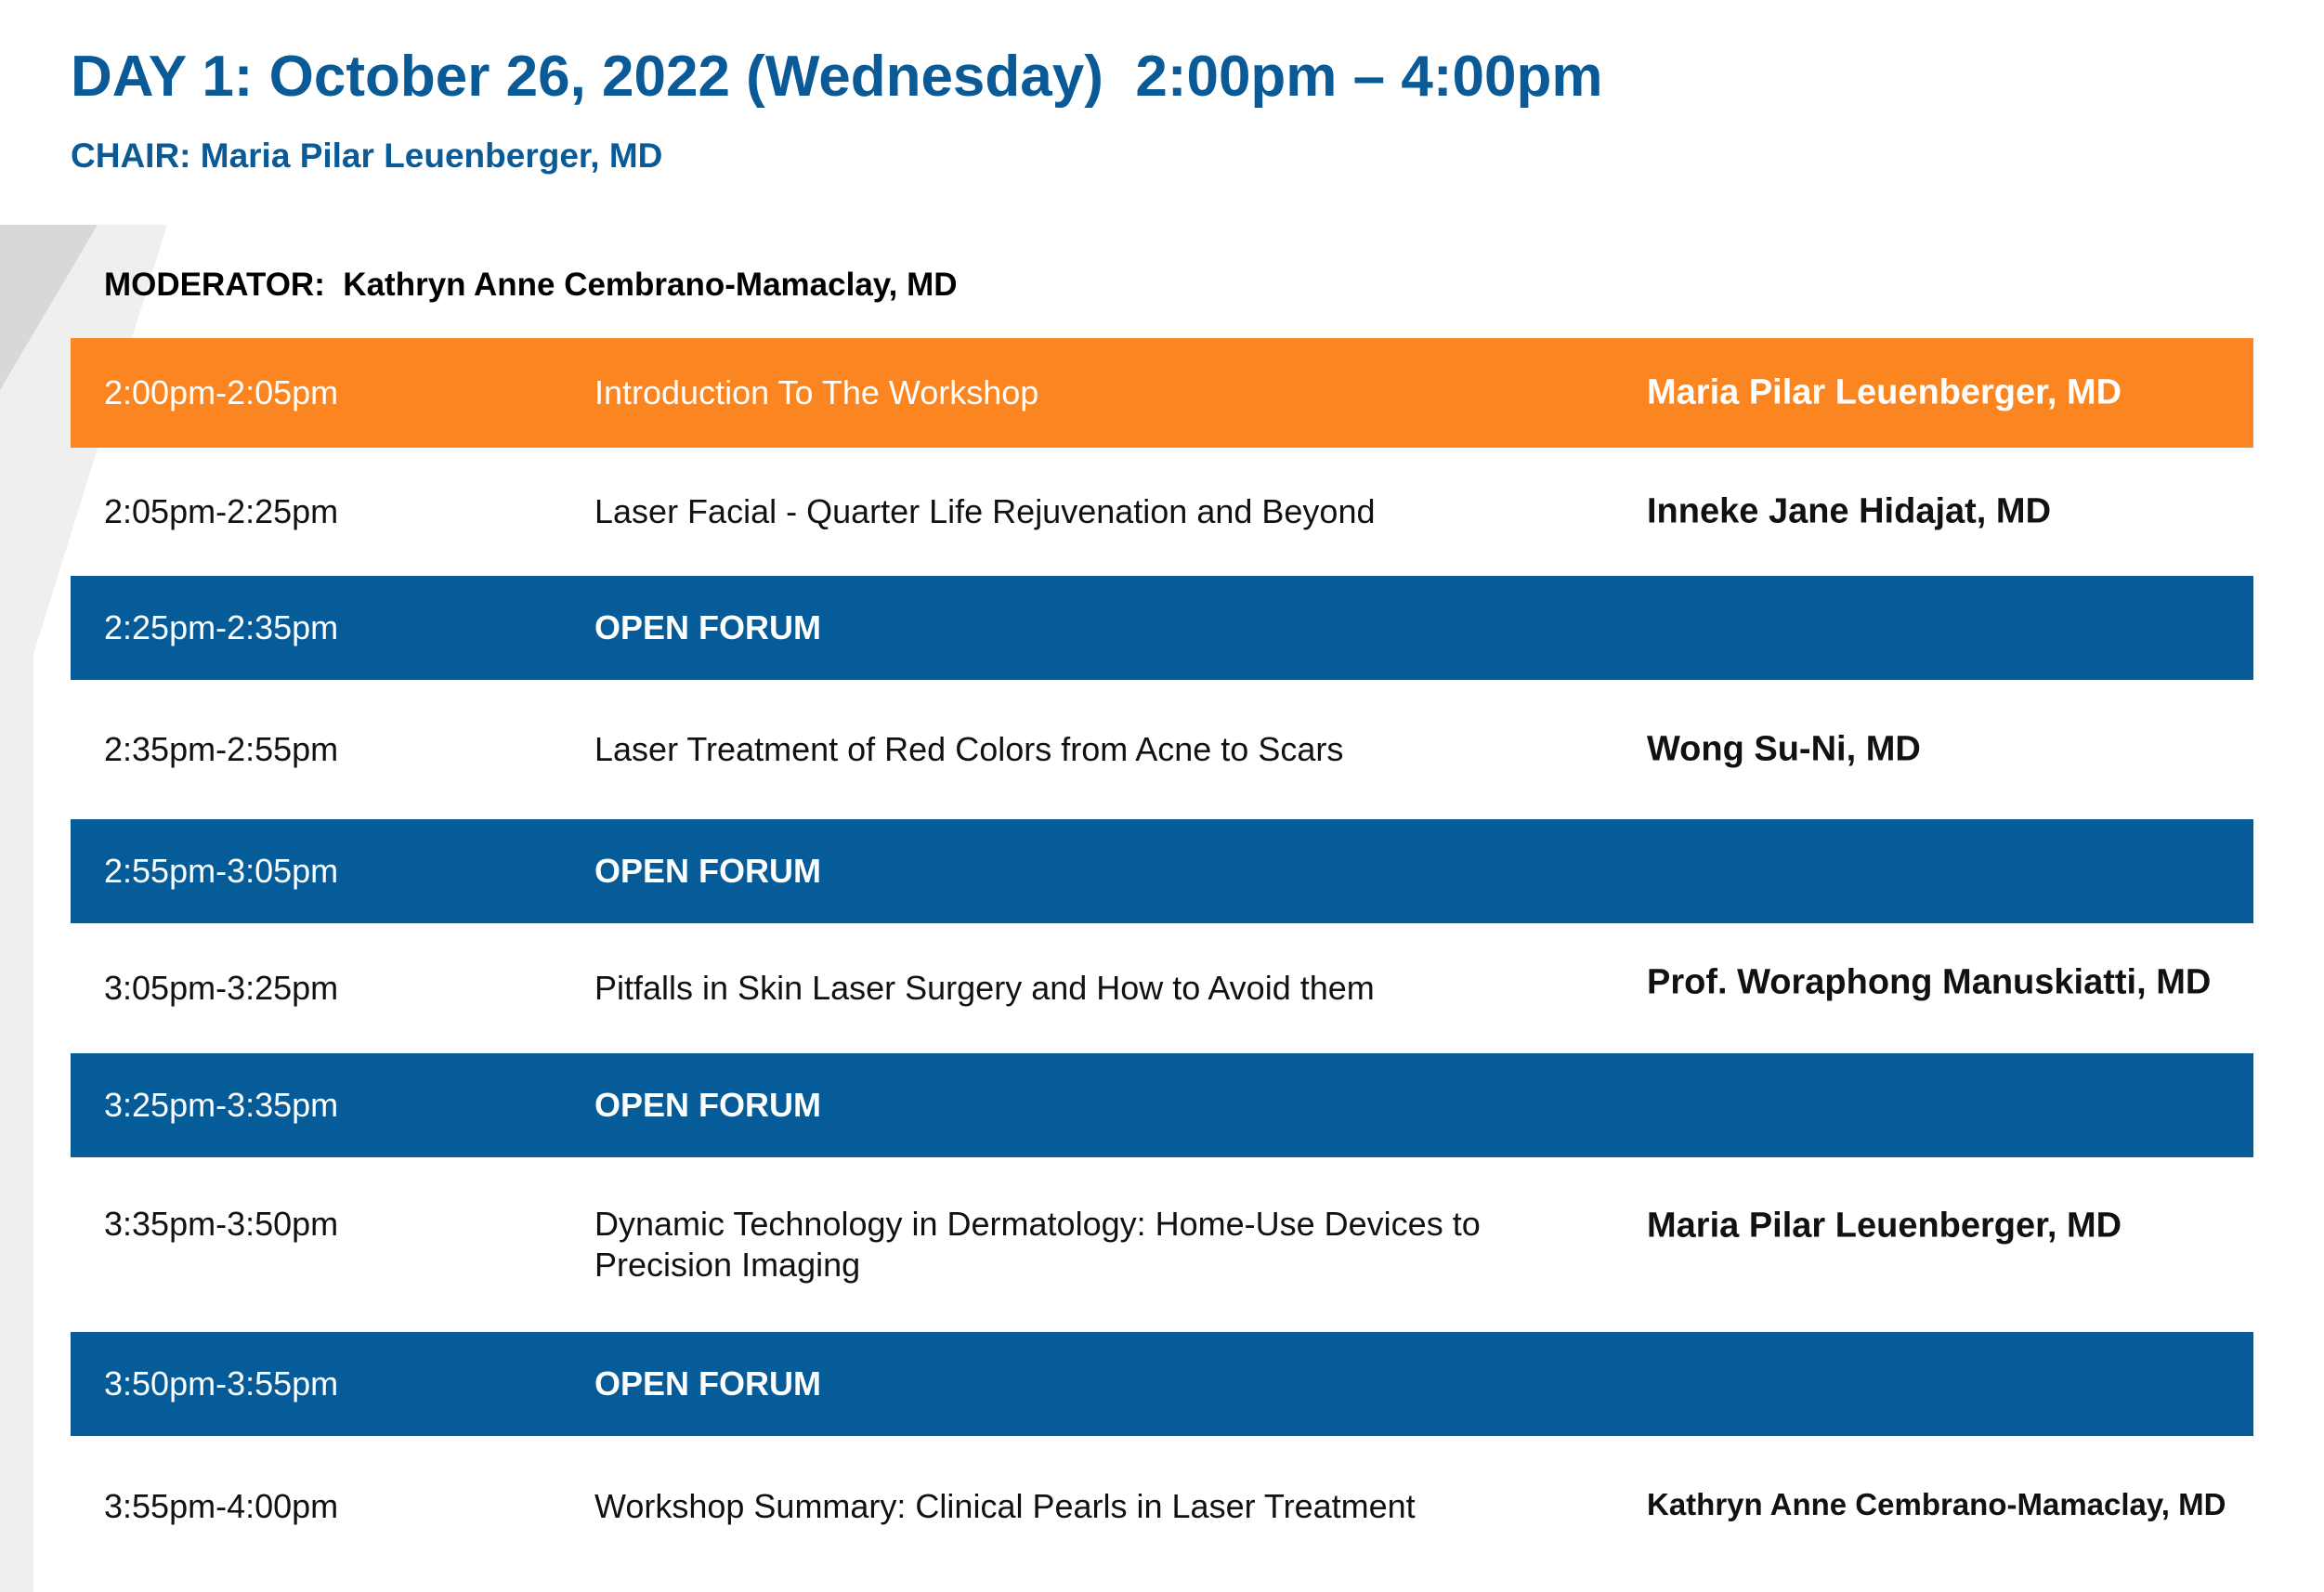  What do you see at coordinates (221, 1224) in the screenshot?
I see `session-time: 3:35pm-3:50pm` at bounding box center [221, 1224].